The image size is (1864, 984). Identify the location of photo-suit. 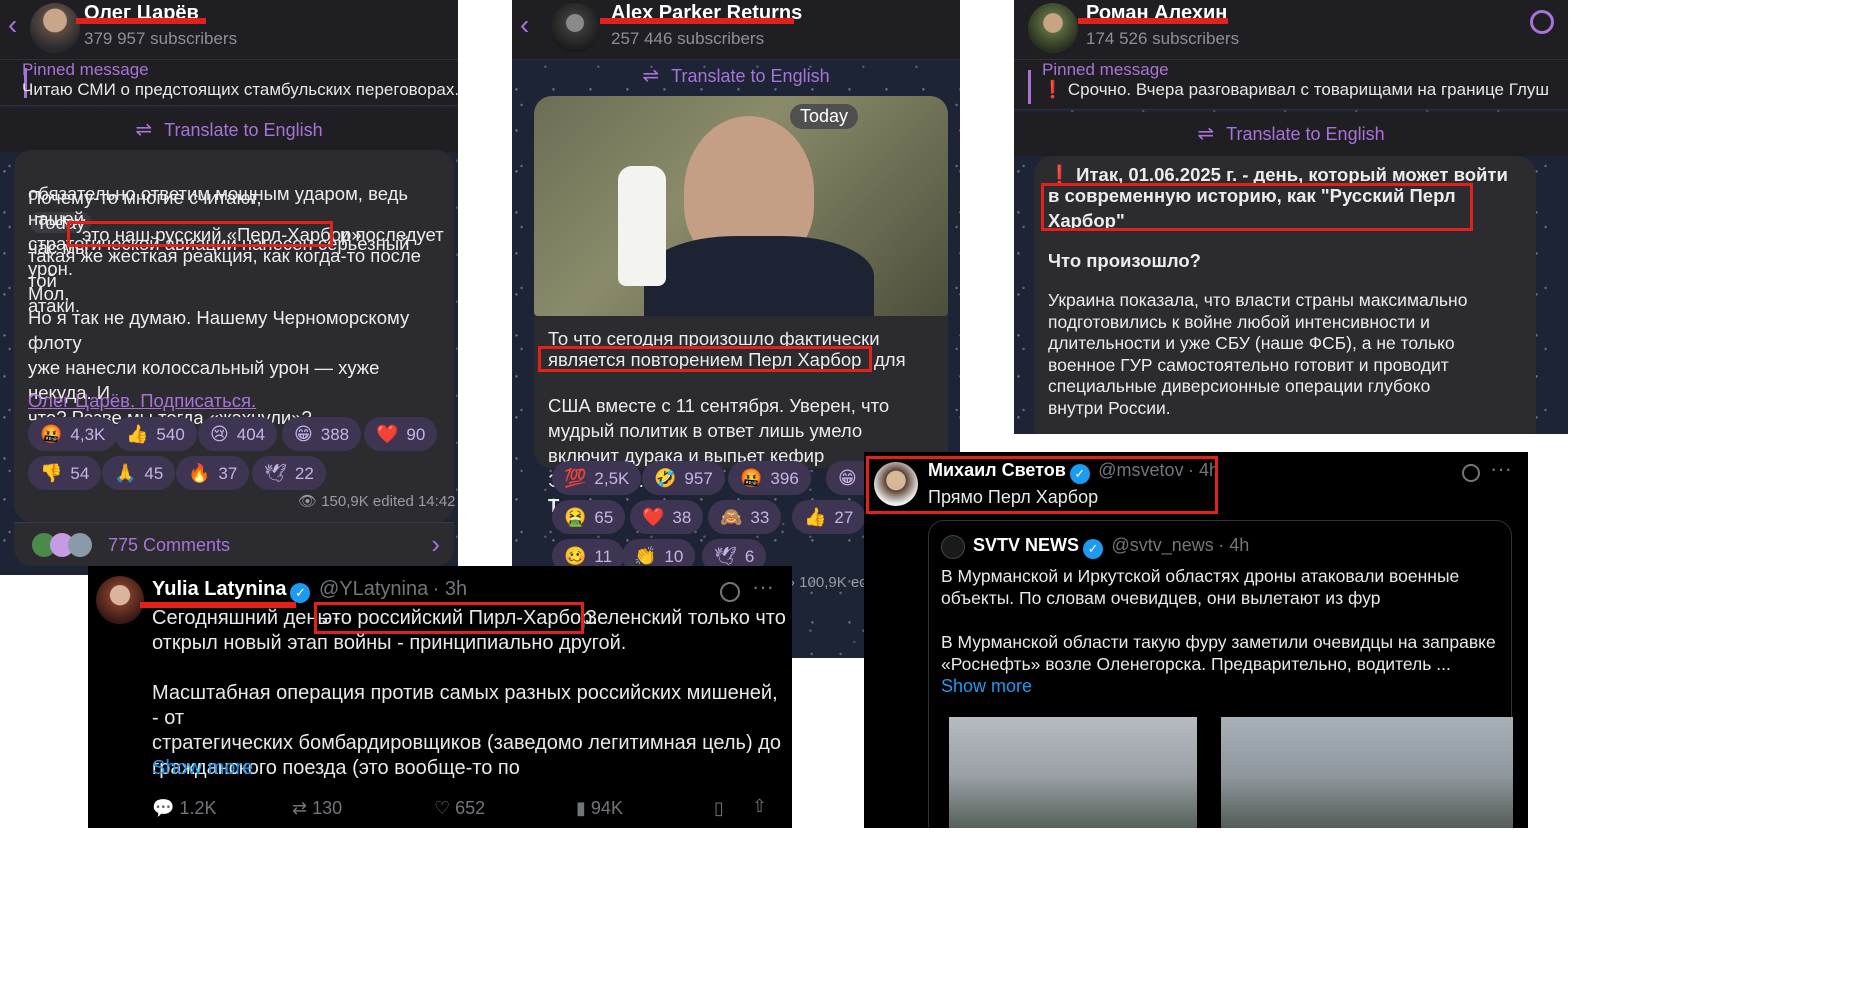
(759, 276).